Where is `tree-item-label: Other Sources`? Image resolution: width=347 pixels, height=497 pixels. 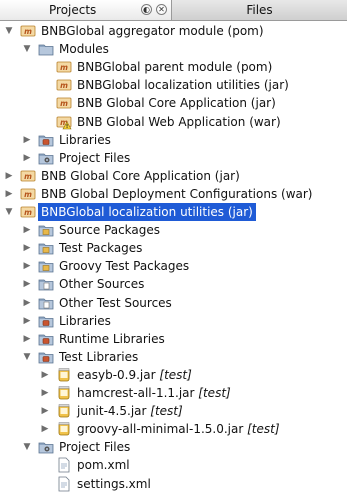
tree-item-label: Other Sources is located at coordinates (101, 284).